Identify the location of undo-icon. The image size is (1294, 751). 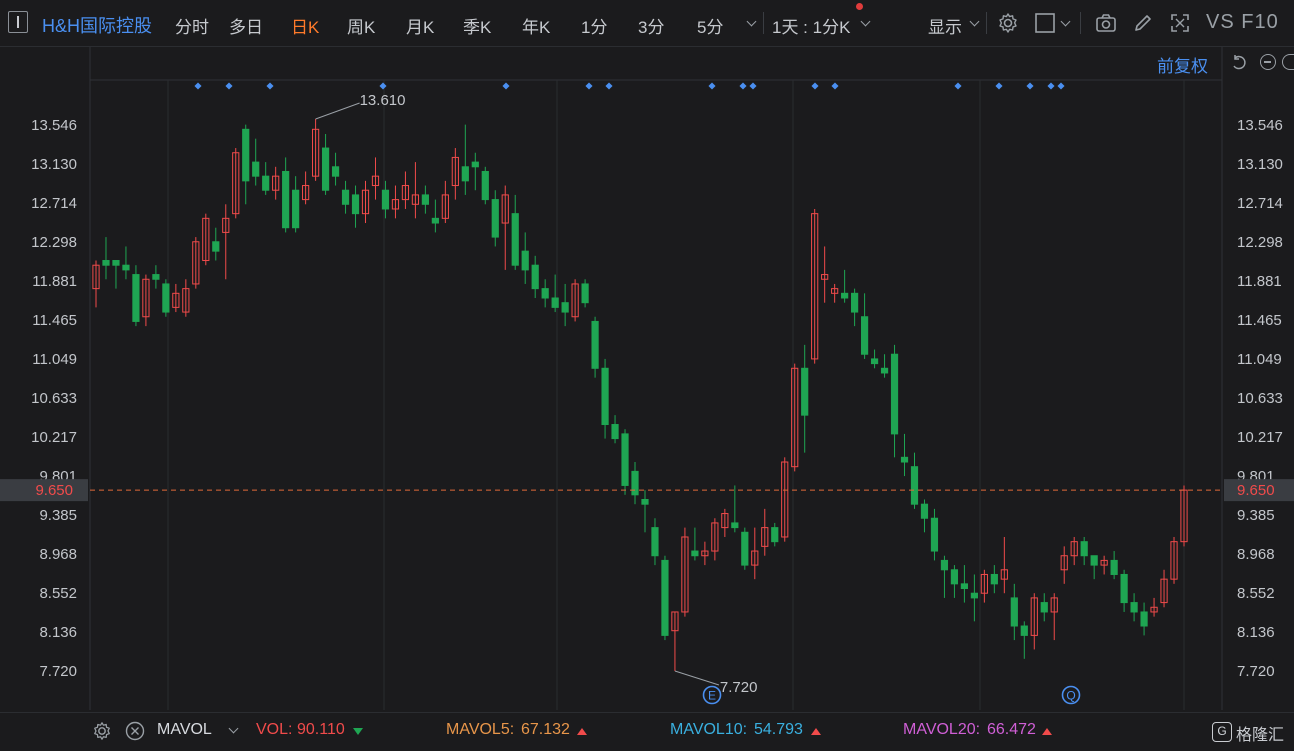
(1239, 63).